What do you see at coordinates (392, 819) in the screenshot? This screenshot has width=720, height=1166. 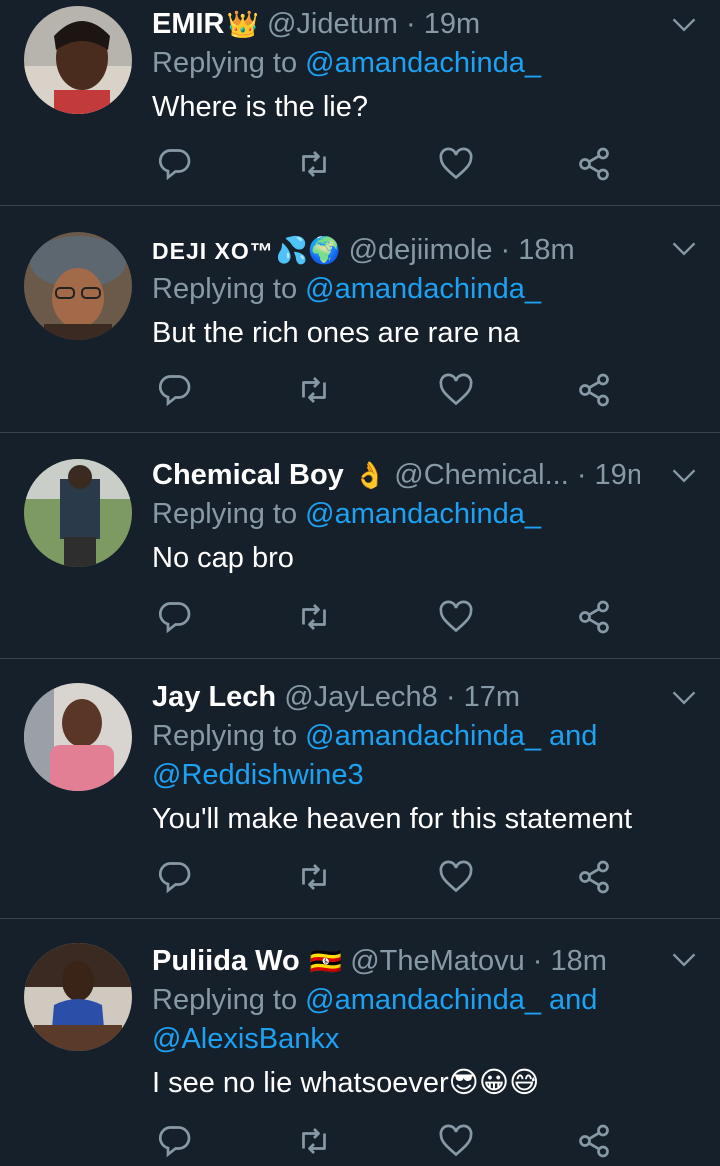 I see `tweet-text: You'll make heaven for this statement` at bounding box center [392, 819].